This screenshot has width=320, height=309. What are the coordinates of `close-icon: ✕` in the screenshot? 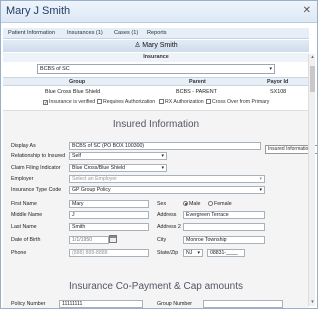 It's located at (307, 10).